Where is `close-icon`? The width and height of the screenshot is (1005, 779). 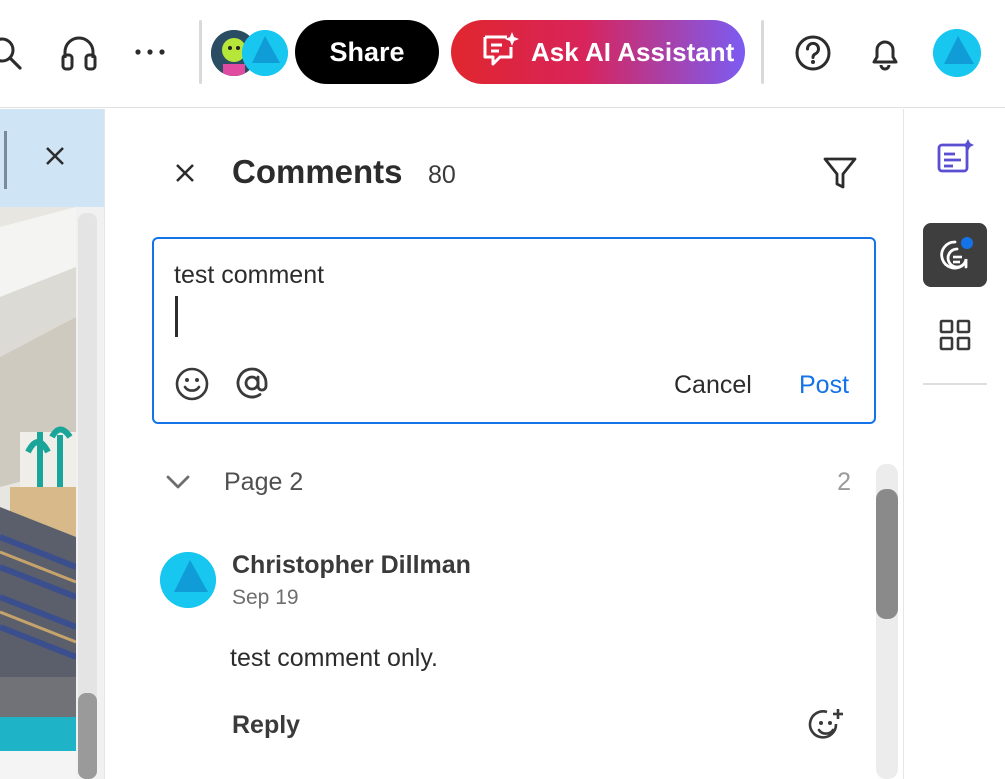 close-icon is located at coordinates (55, 156).